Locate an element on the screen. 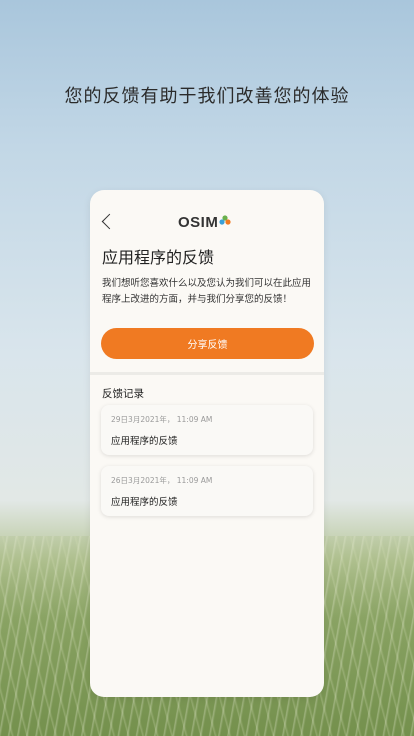  feedback-record: 29日3月2021年， 11:09 AM 应用程序的反馈 is located at coordinates (207, 430).